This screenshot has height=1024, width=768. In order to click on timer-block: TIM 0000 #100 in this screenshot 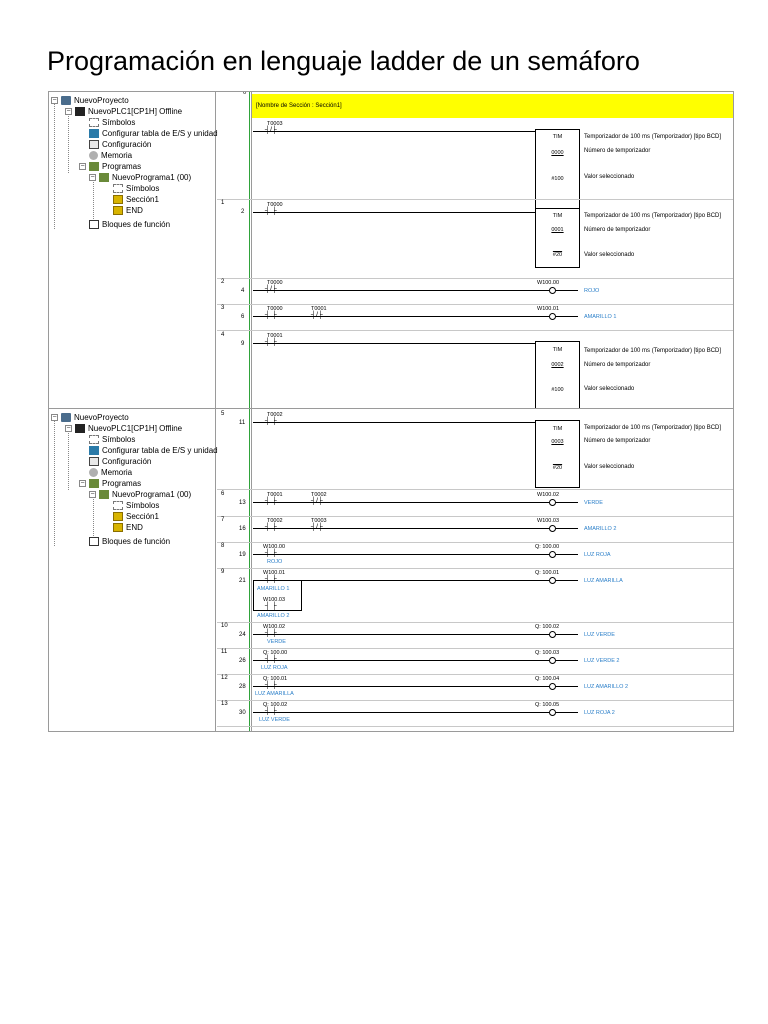, I will do `click(557, 169)`.